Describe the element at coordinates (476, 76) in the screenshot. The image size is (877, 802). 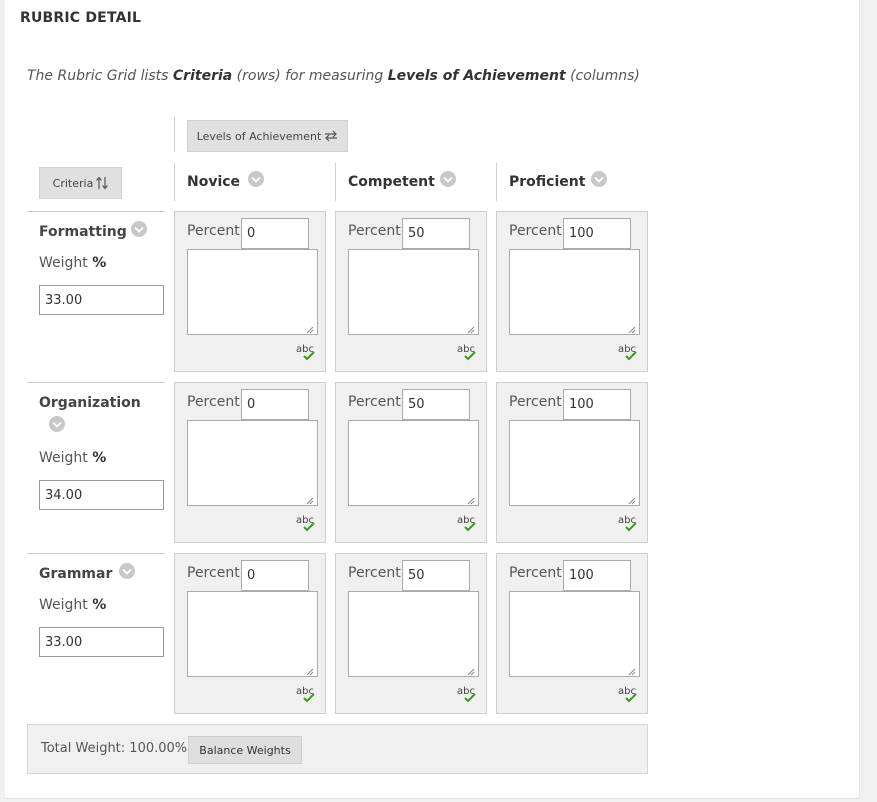
I see `intro-levels-word: Levels of Achievement` at that location.